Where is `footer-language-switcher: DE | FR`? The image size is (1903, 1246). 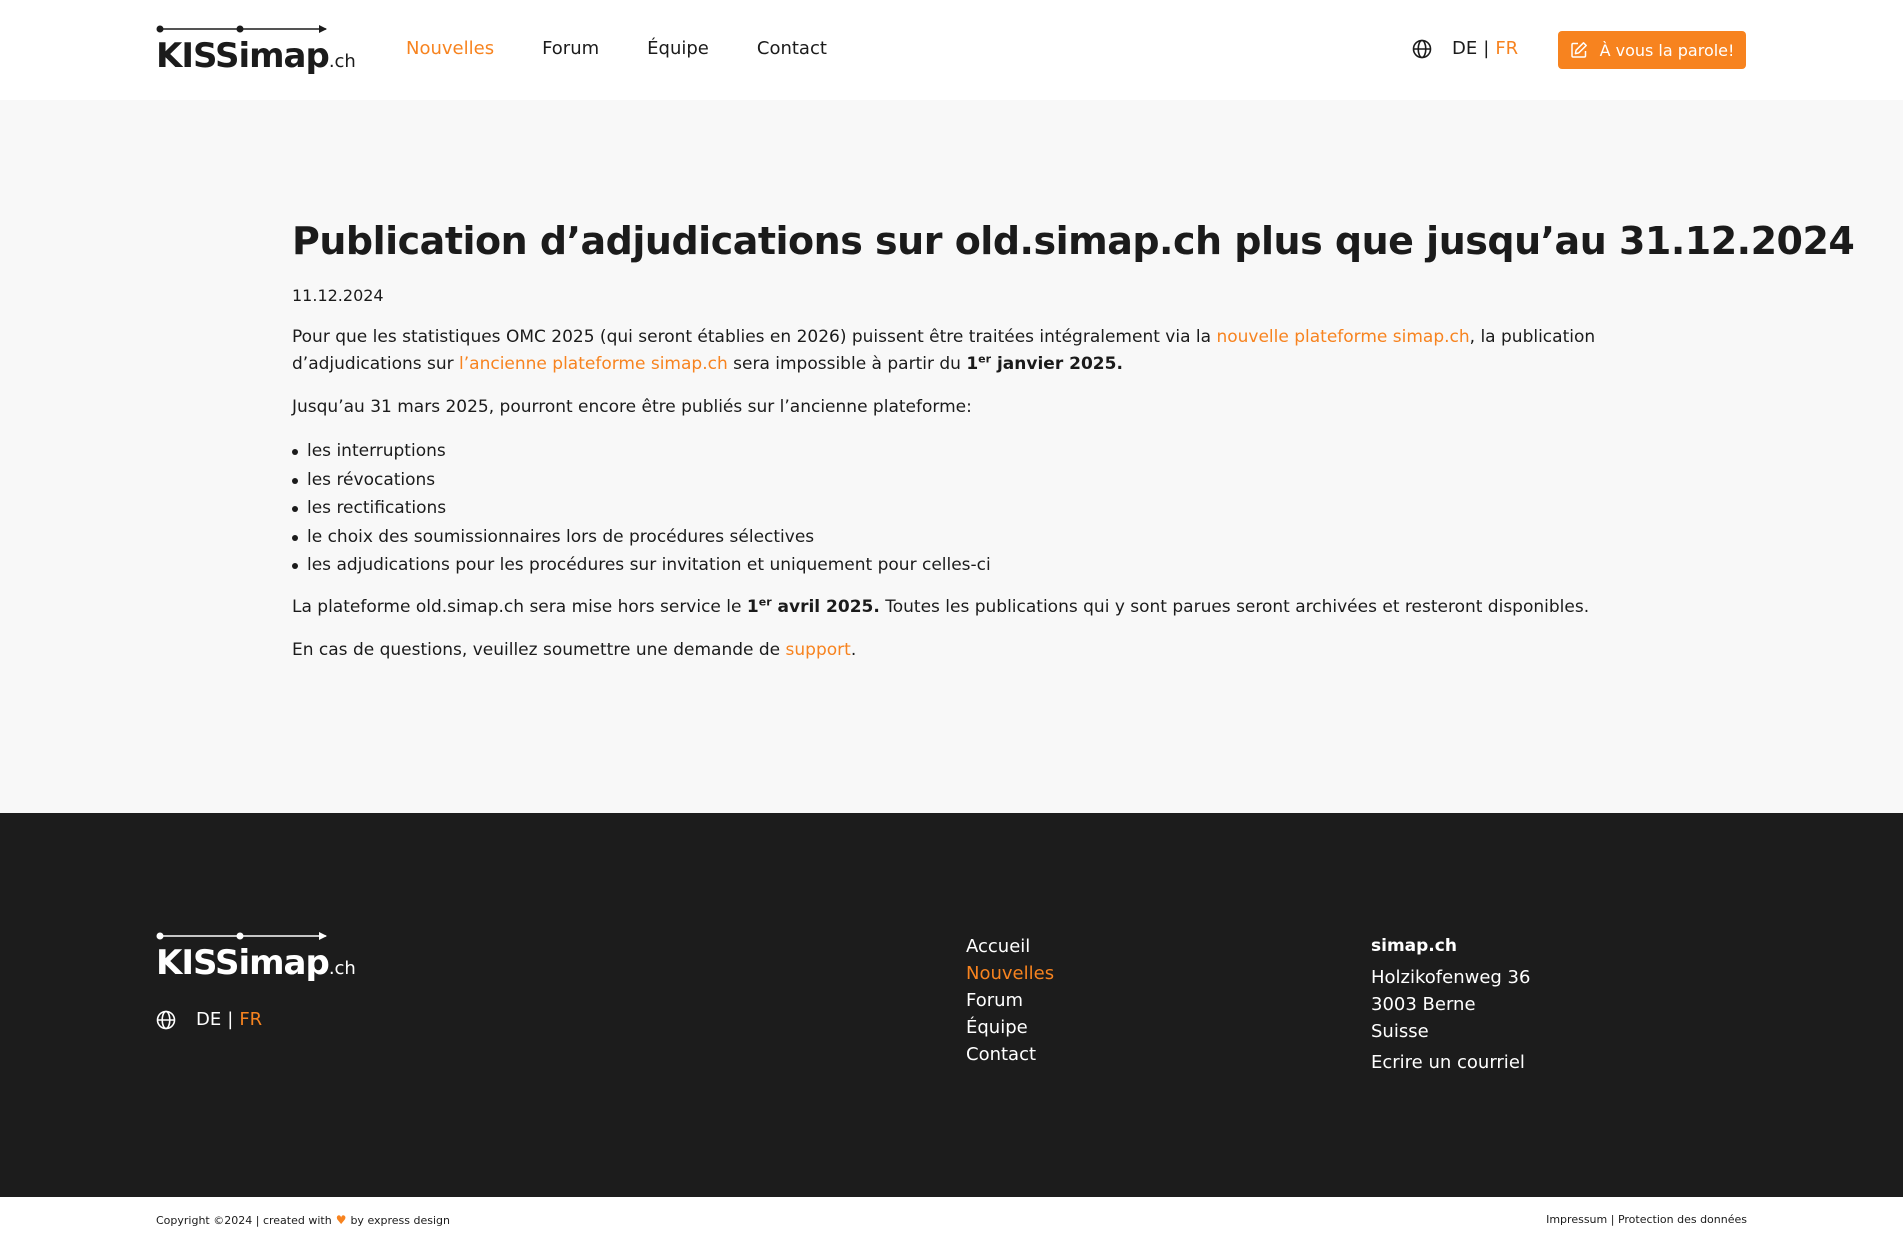
footer-language-switcher: DE | FR is located at coordinates (209, 1019).